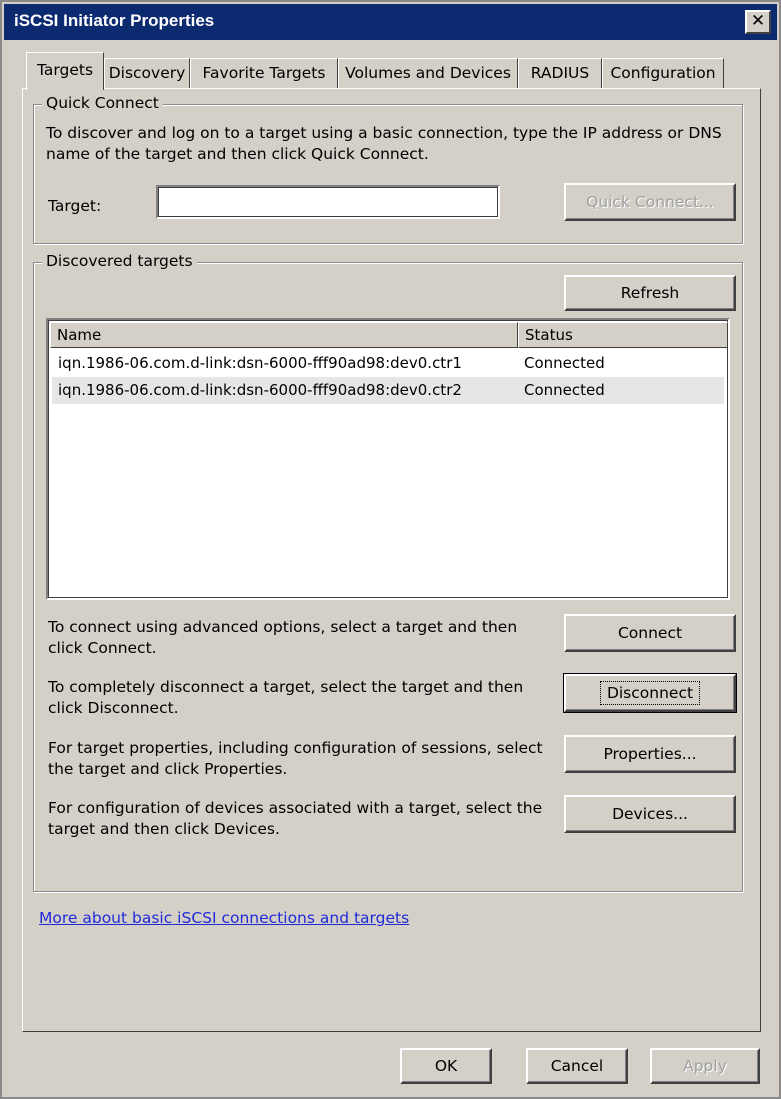 Image resolution: width=781 pixels, height=1099 pixels. Describe the element at coordinates (284, 335) in the screenshot. I see `column-header-name: Name` at that location.